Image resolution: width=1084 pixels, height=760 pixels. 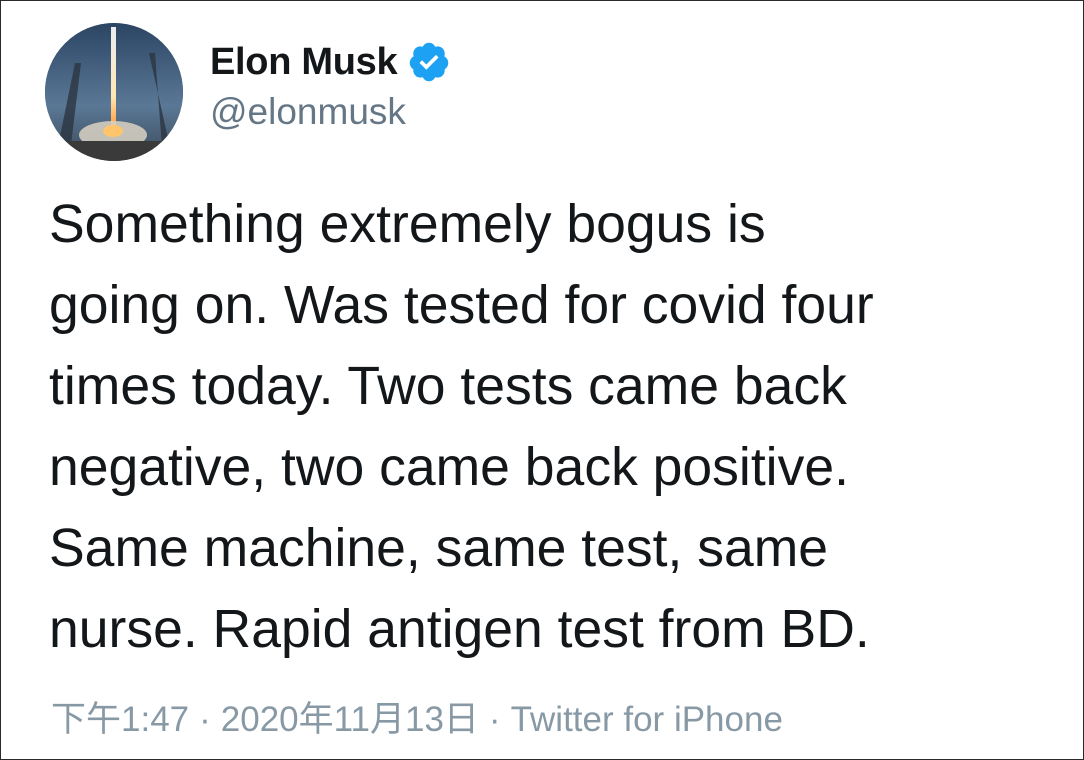 What do you see at coordinates (429, 62) in the screenshot?
I see `verified-badge-icon` at bounding box center [429, 62].